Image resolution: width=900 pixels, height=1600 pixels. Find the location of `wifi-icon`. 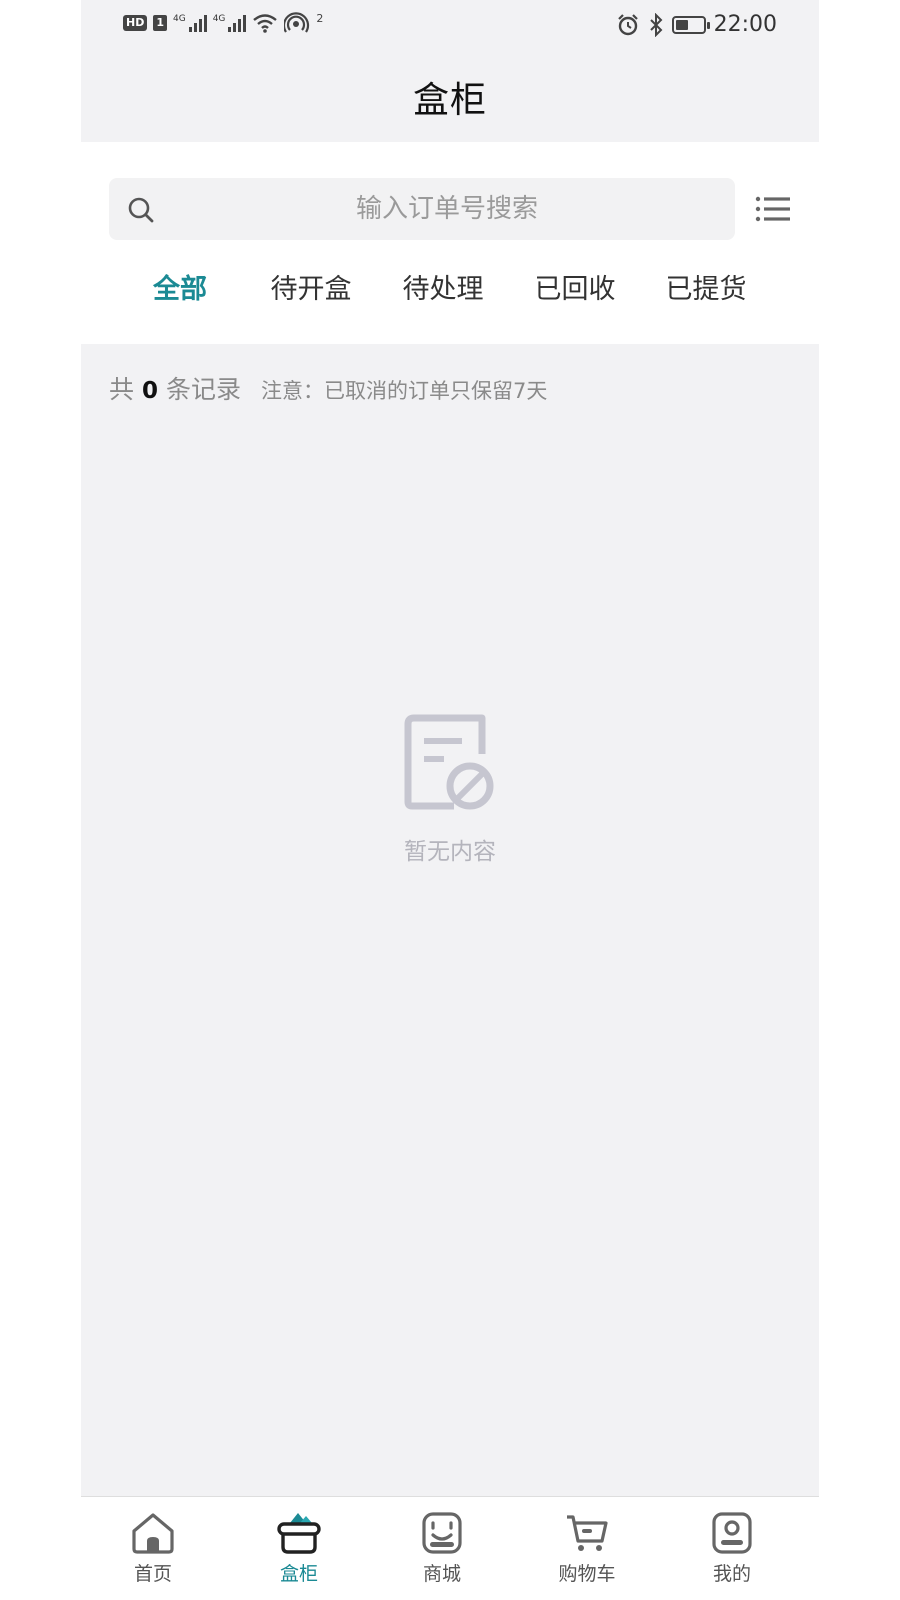

wifi-icon is located at coordinates (265, 23).